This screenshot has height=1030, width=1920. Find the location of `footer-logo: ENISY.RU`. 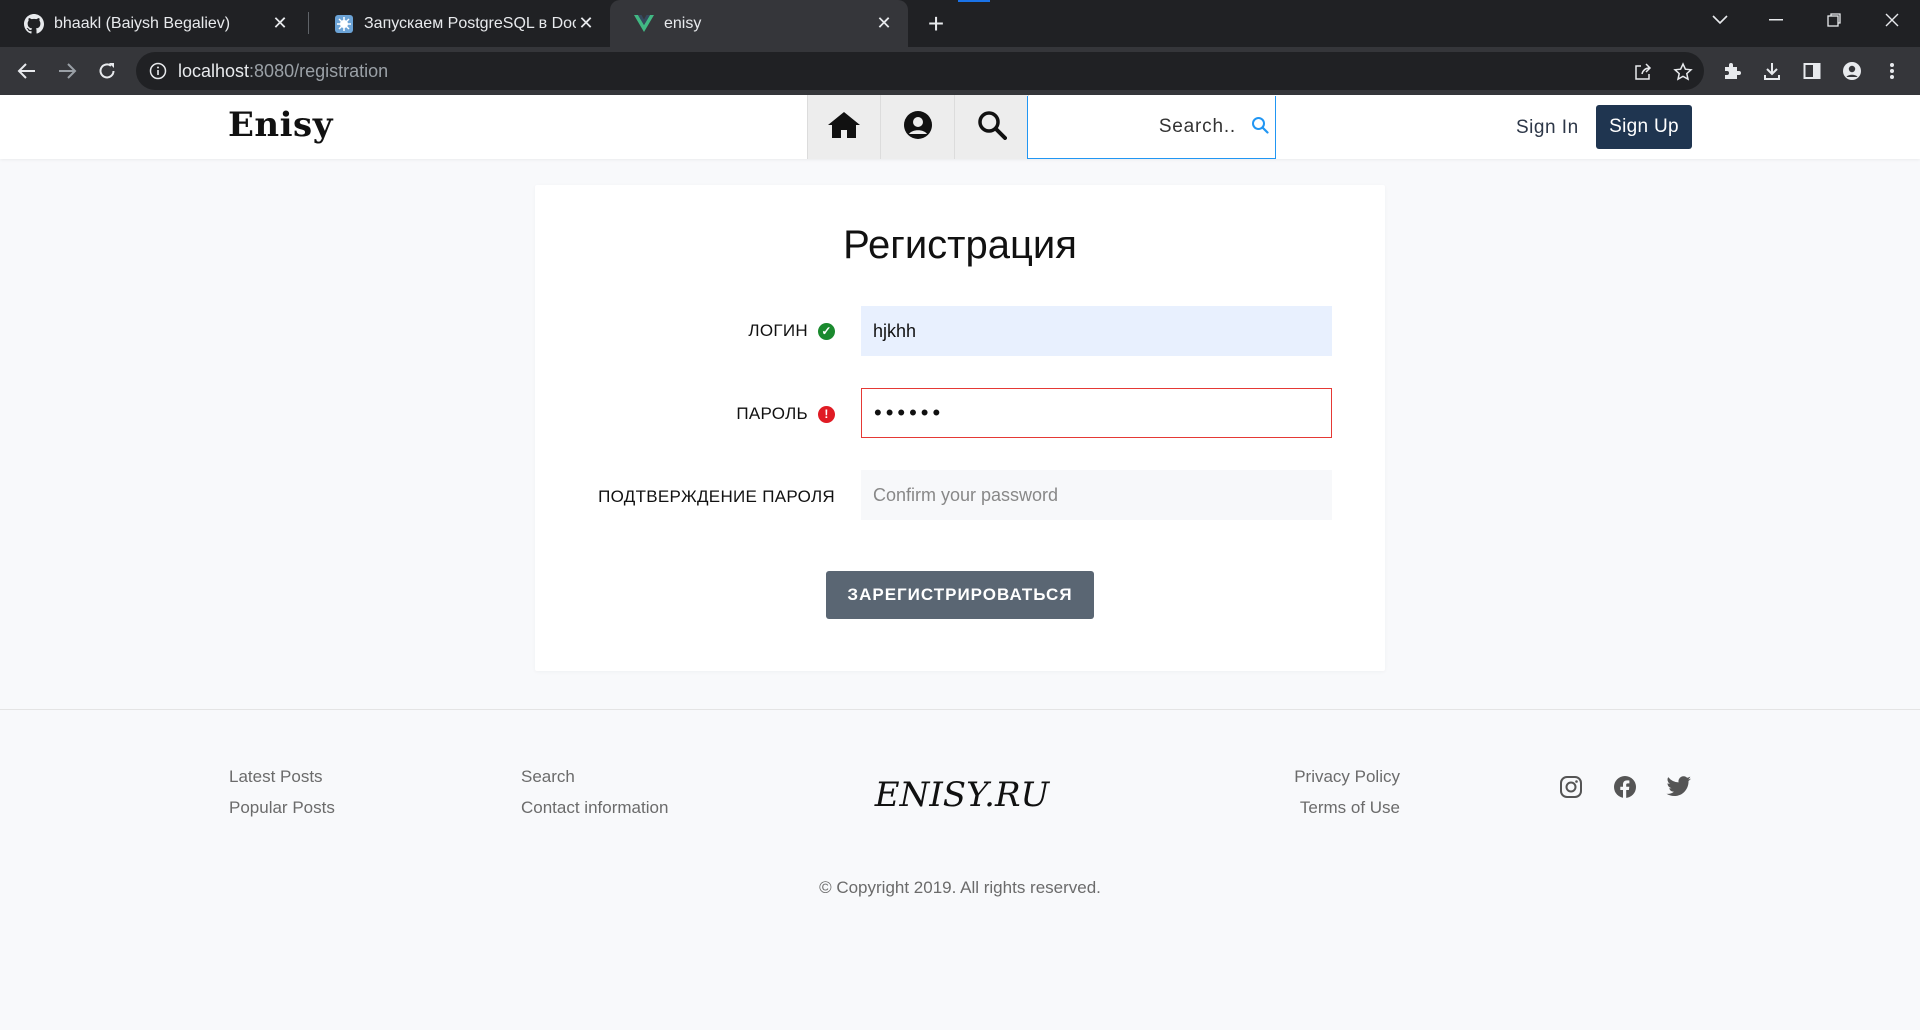

footer-logo: ENISY.RU is located at coordinates (962, 795).